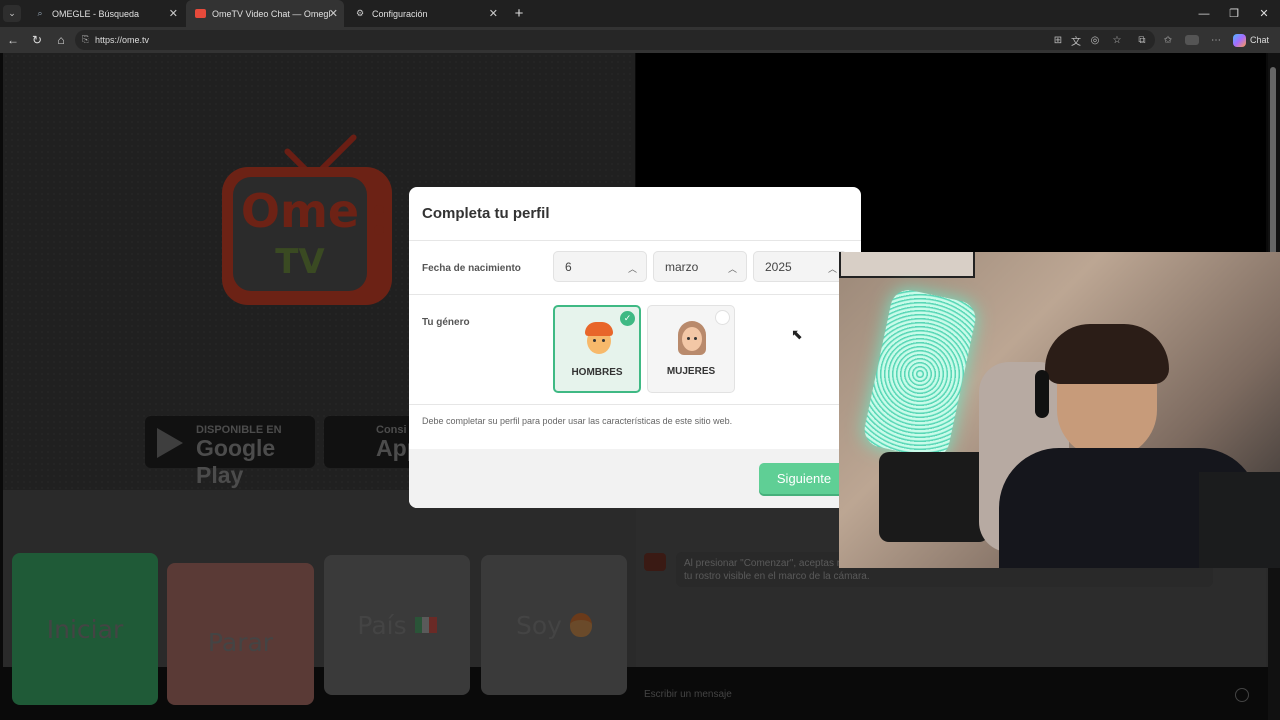 Image resolution: width=1280 pixels, height=720 pixels. What do you see at coordinates (200, 14) in the screenshot?
I see `ometv-icon` at bounding box center [200, 14].